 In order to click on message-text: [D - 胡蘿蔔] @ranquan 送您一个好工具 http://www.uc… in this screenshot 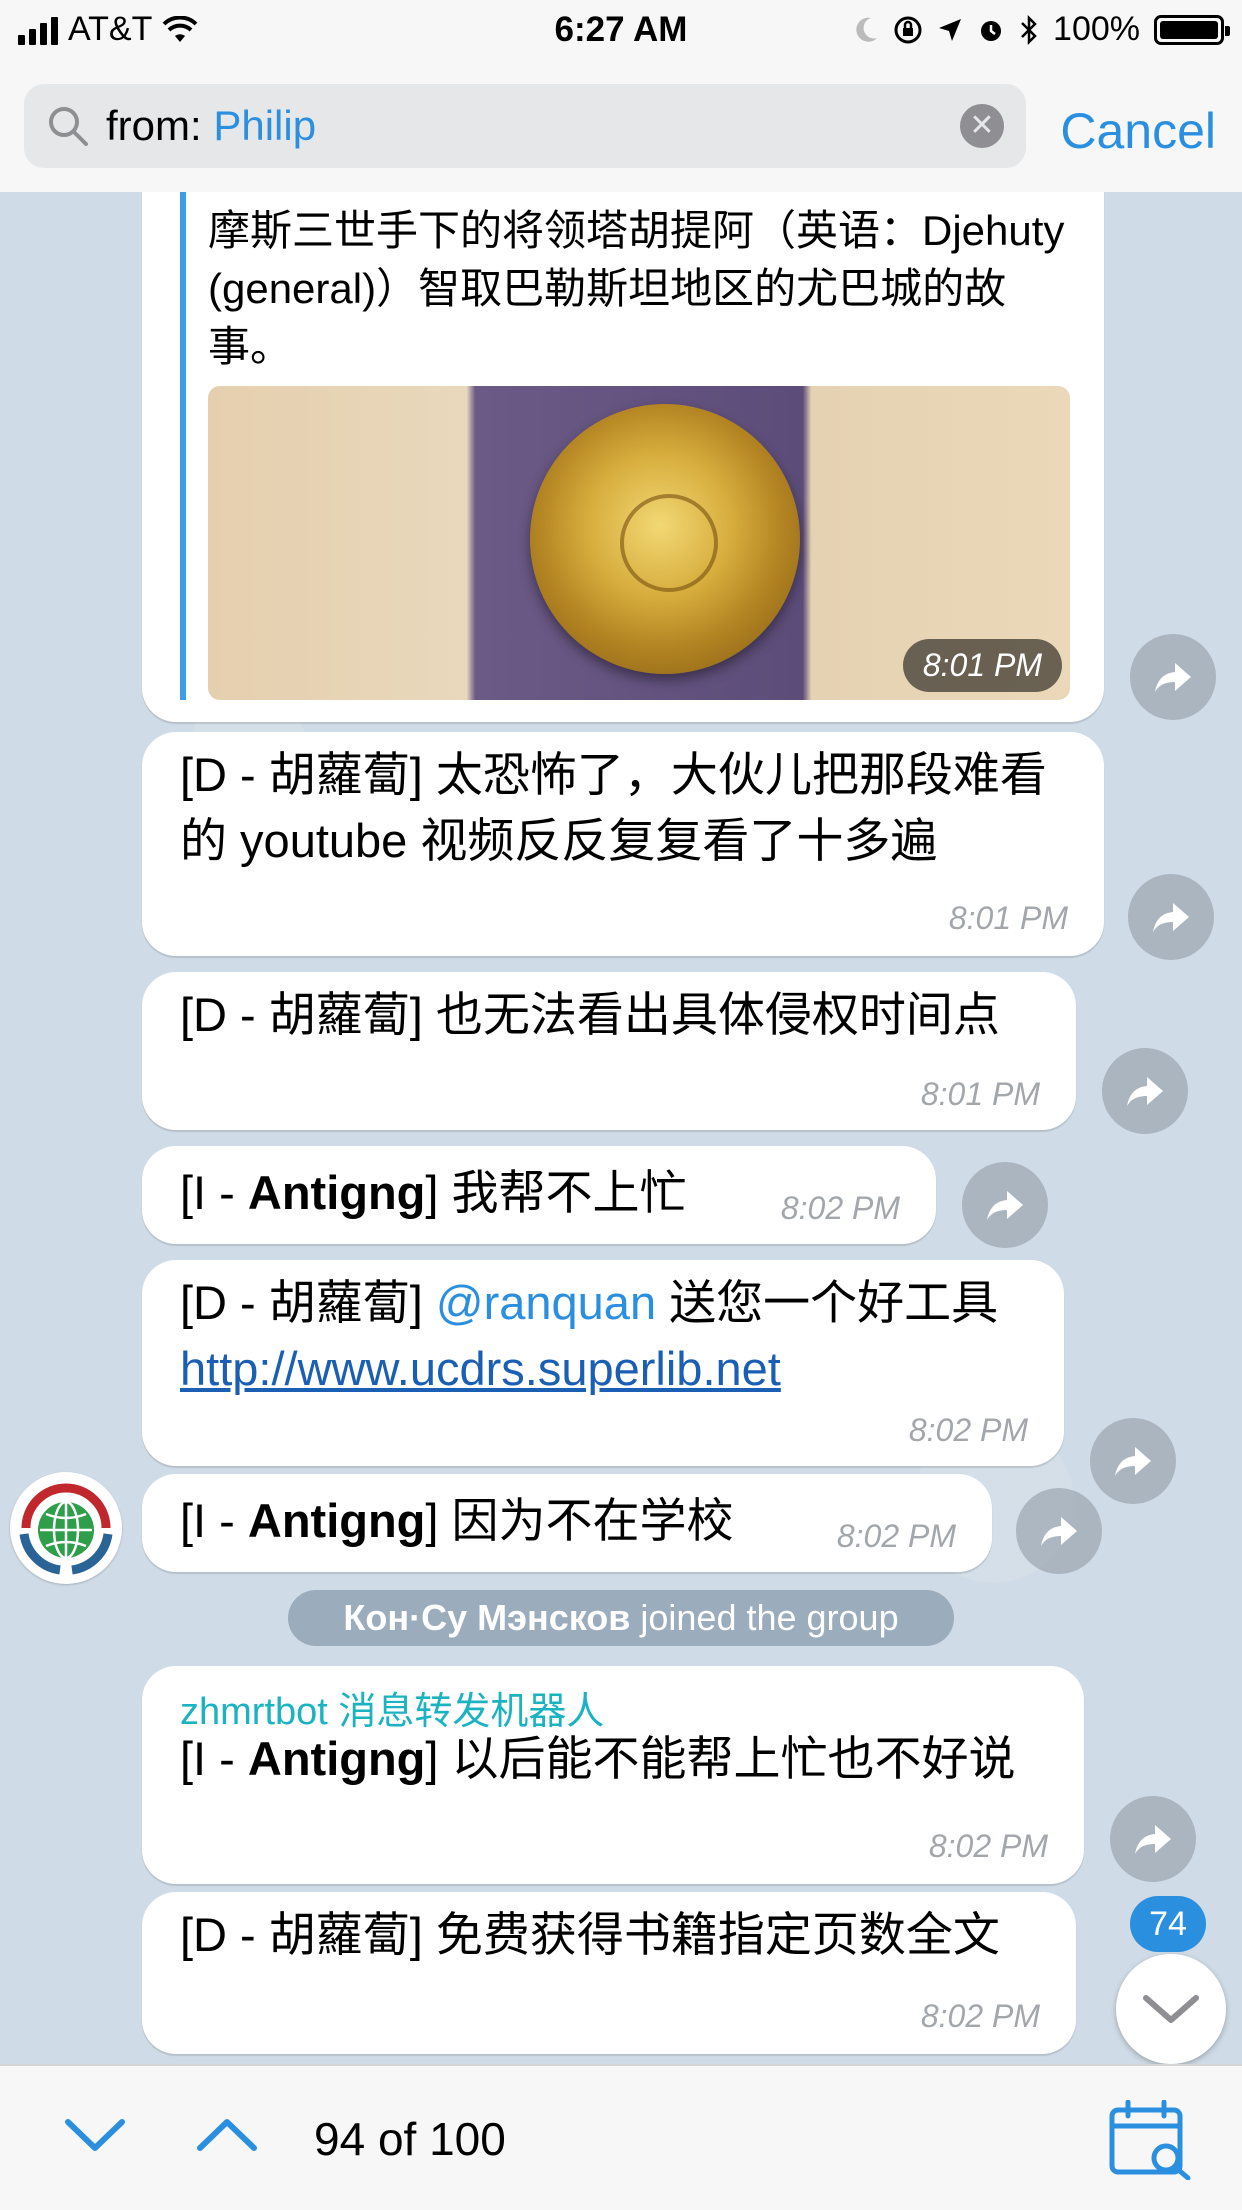, I will do `click(610, 1336)`.